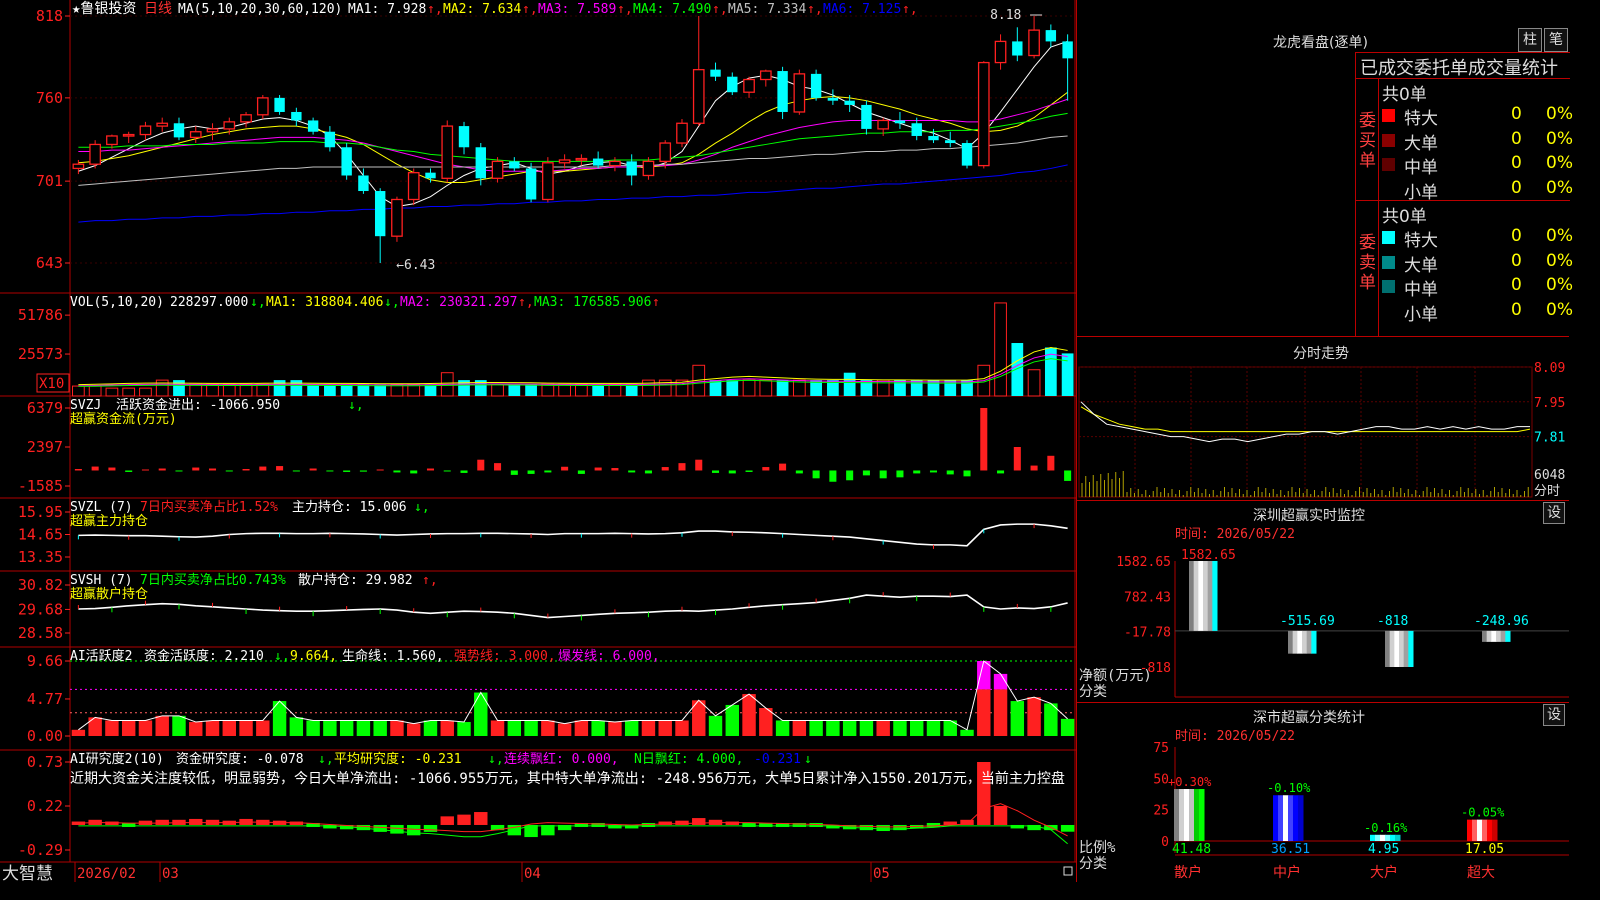 The height and width of the screenshot is (900, 1600). I want to click on high-price-mark: 8.18, so click(1005, 15).